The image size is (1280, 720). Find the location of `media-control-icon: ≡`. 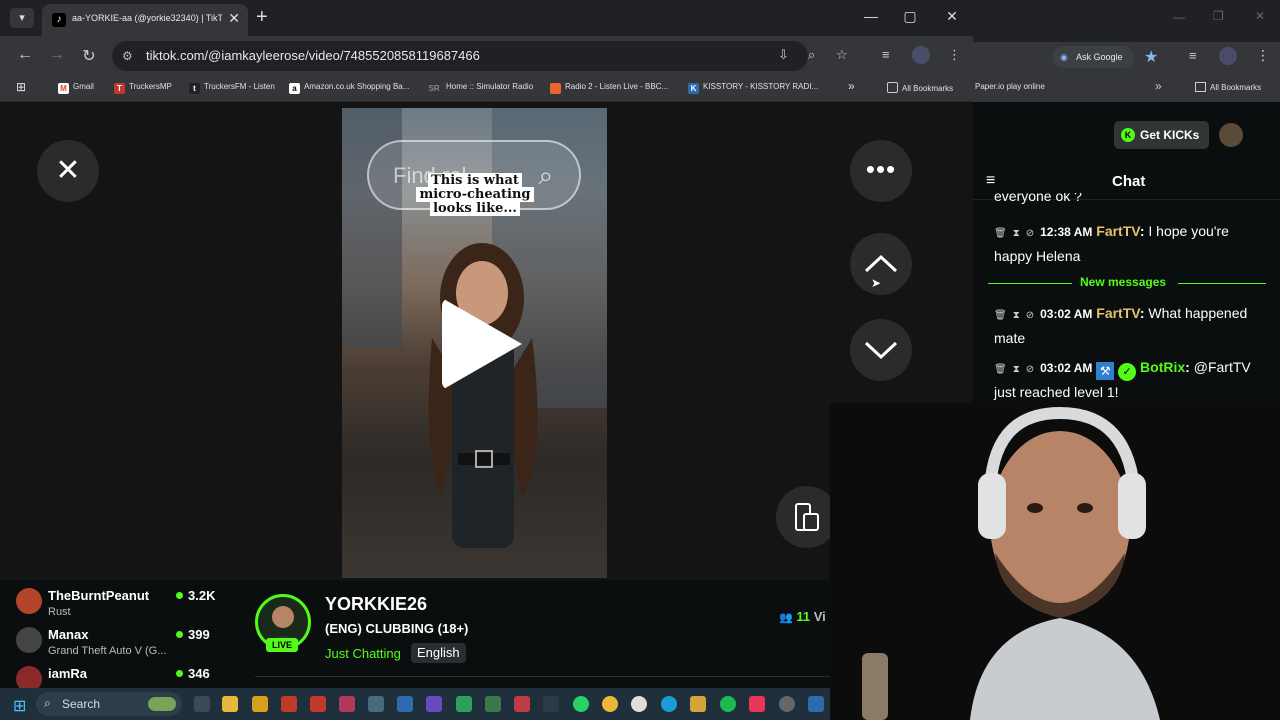

media-control-icon: ≡ is located at coordinates (886, 54).